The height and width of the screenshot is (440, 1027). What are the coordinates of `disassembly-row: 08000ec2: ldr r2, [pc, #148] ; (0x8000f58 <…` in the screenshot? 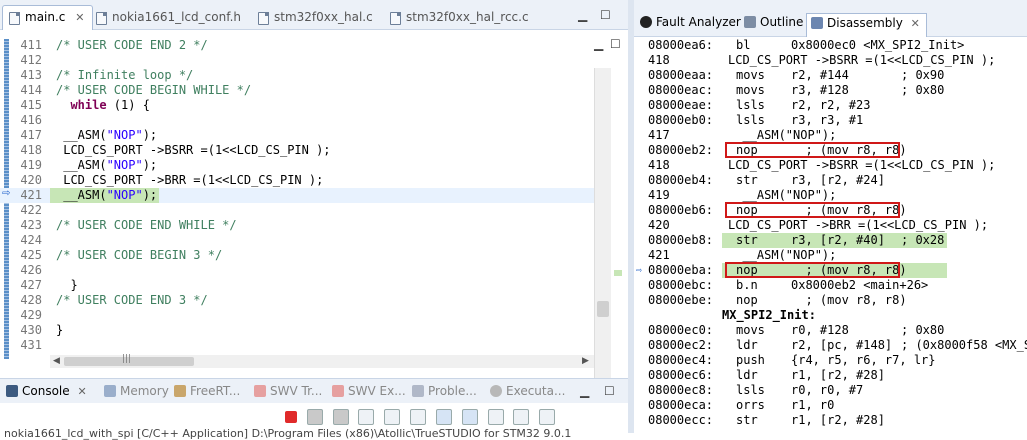 It's located at (830, 345).